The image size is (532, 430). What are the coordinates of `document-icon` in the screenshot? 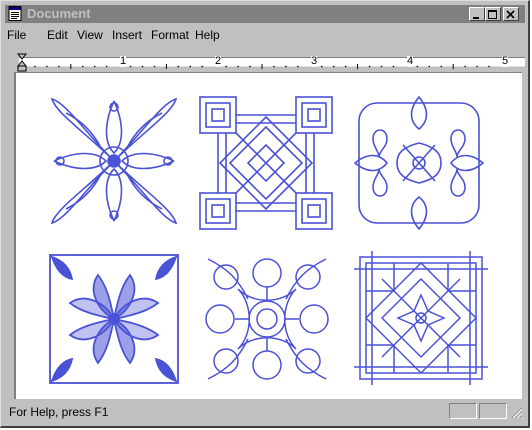 It's located at (15, 13).